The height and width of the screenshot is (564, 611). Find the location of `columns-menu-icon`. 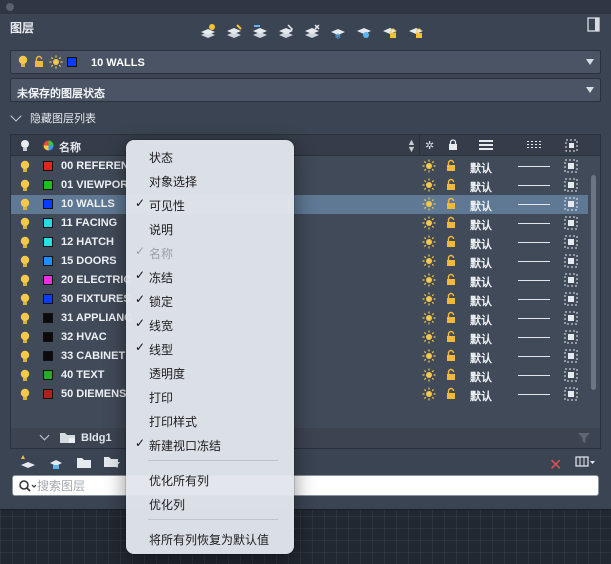

columns-menu-icon is located at coordinates (585, 462).